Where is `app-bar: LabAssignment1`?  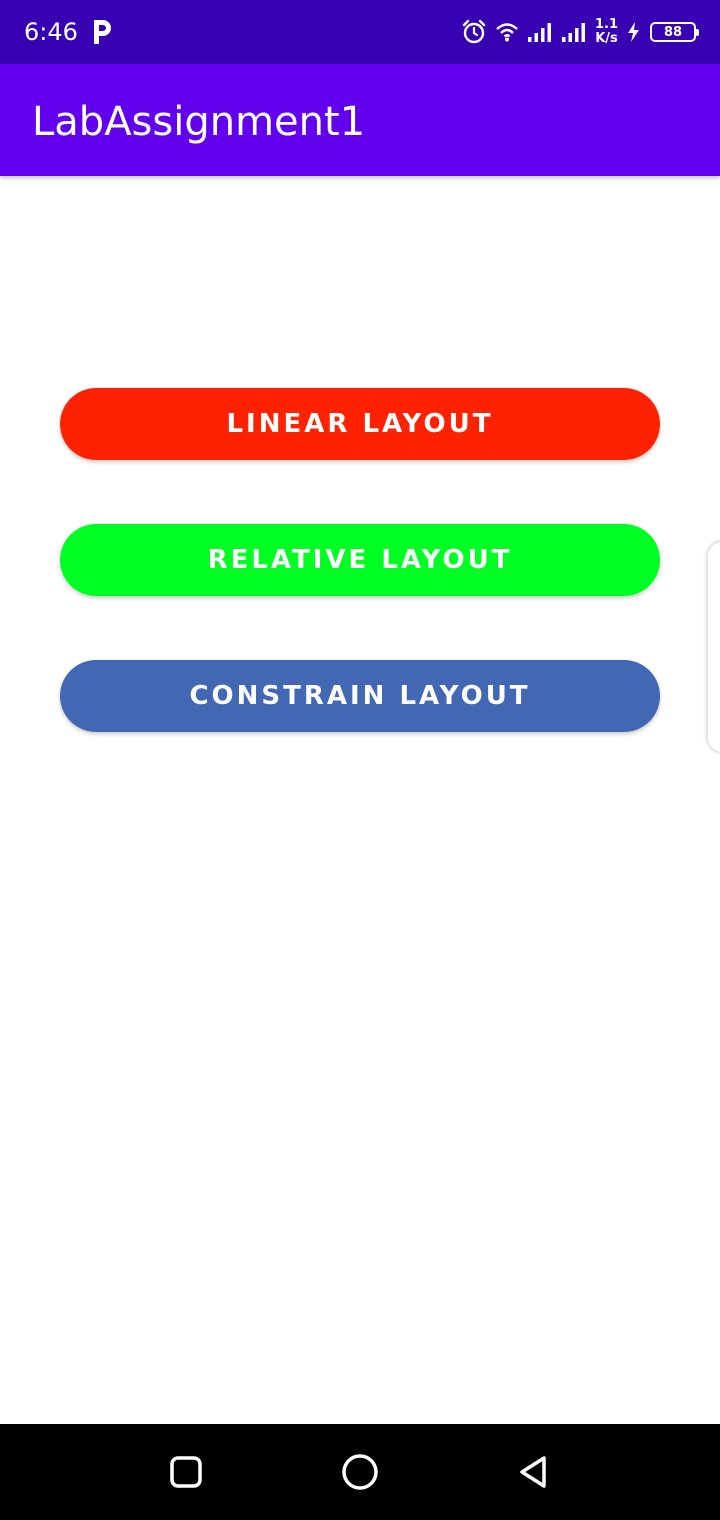 app-bar: LabAssignment1 is located at coordinates (360, 120).